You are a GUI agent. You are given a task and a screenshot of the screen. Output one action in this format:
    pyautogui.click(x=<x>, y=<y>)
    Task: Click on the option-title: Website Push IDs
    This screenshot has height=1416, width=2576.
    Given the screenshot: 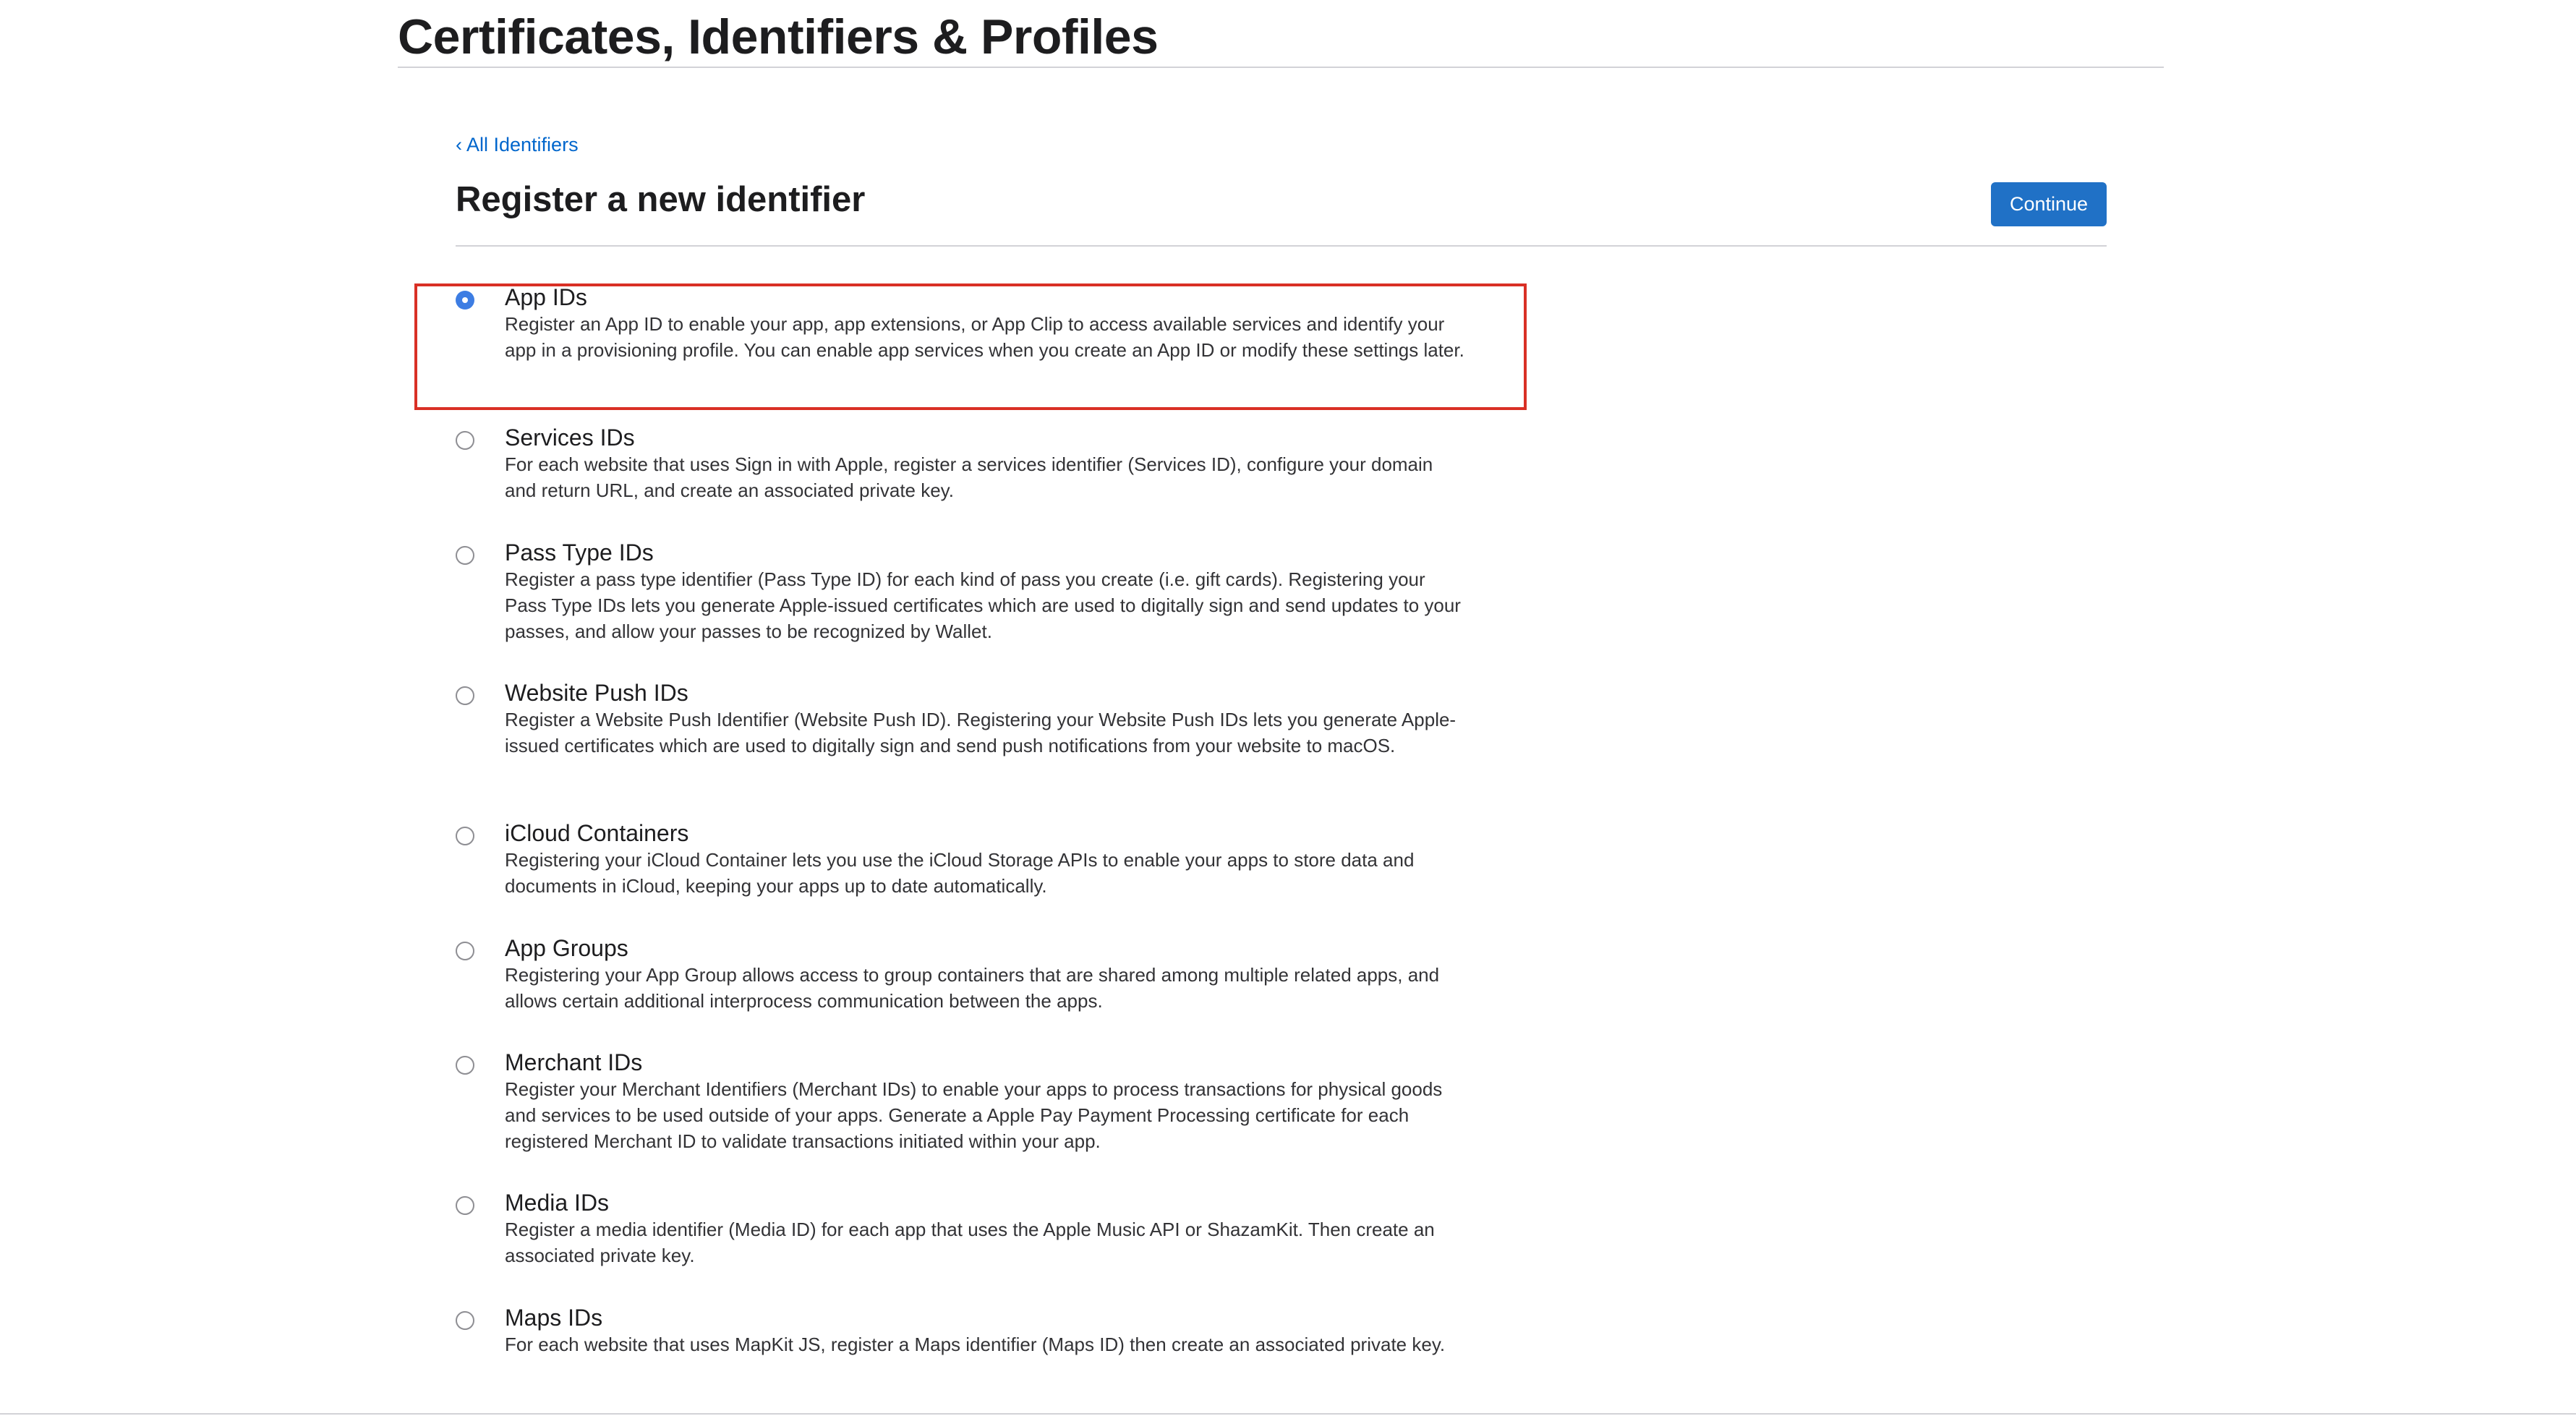 What is the action you would take?
    pyautogui.click(x=596, y=693)
    